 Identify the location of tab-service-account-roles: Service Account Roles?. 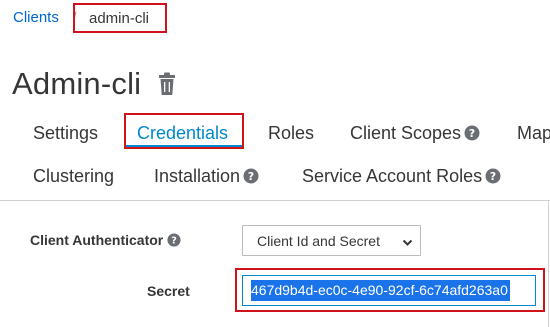
(401, 177).